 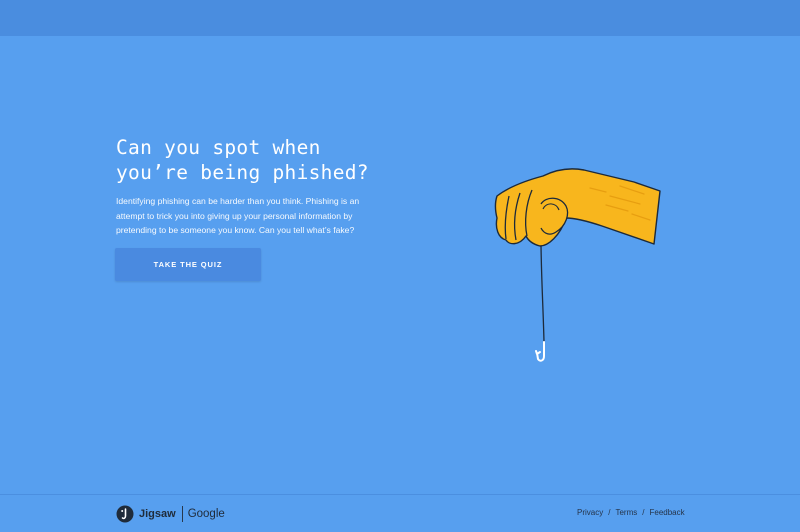 I want to click on footer-links: Privacy / Terms / Feedback, so click(x=631, y=512).